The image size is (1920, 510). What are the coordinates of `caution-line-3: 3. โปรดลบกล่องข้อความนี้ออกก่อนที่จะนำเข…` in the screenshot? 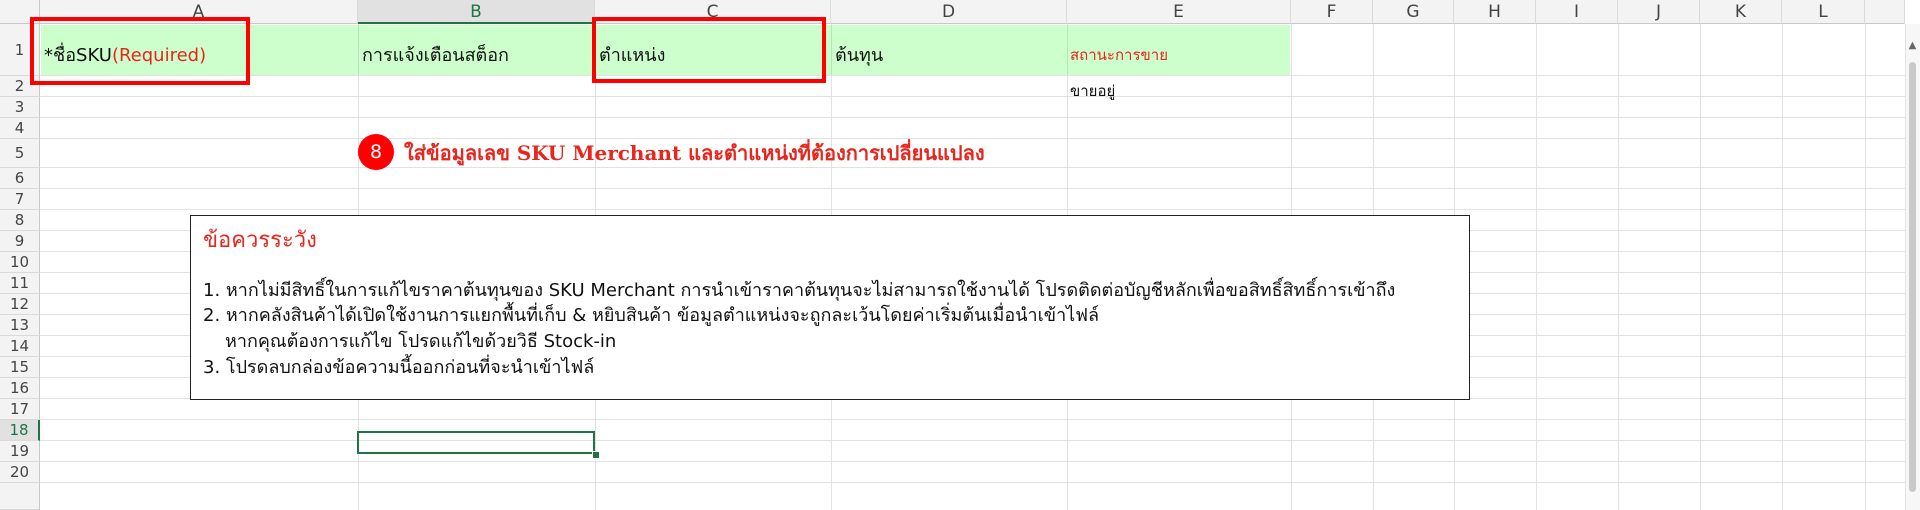 It's located at (399, 367).